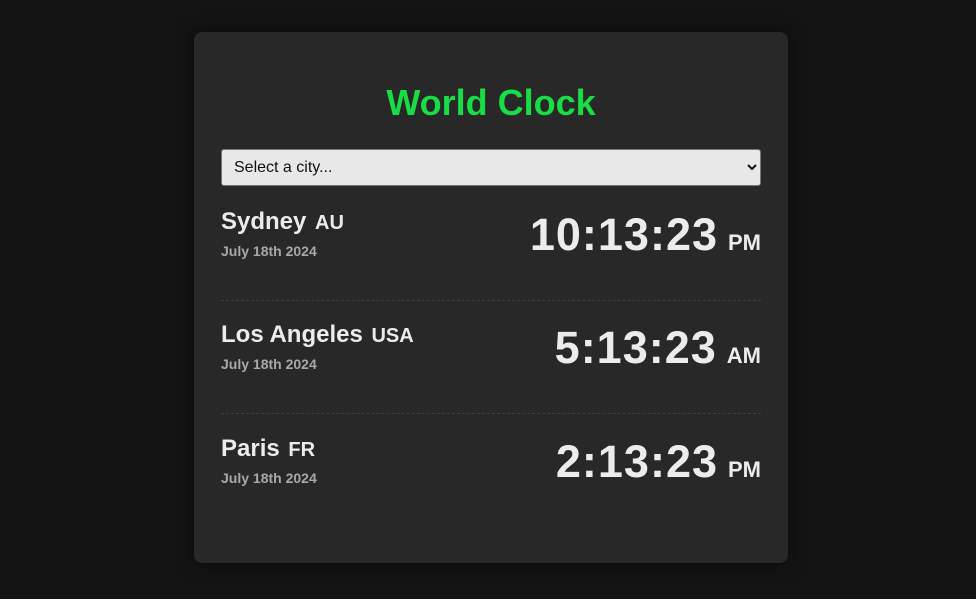 The width and height of the screenshot is (976, 599). I want to click on time-period: AM, so click(743, 355).